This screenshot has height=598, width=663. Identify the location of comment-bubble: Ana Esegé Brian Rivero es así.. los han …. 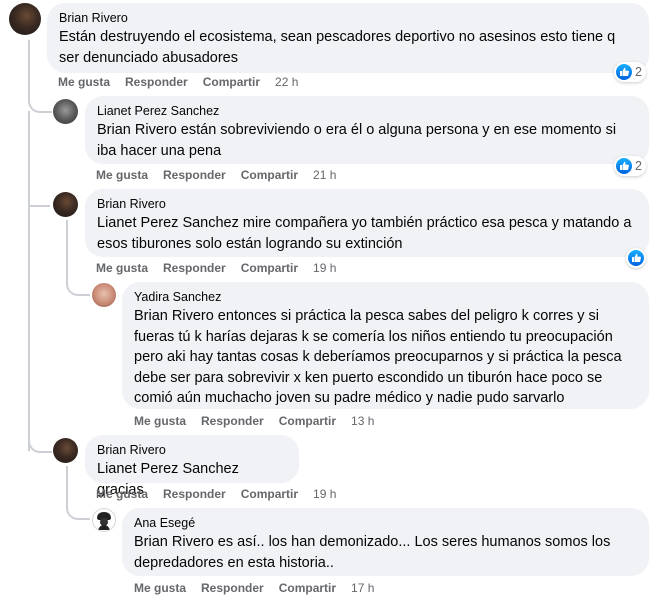
(385, 542).